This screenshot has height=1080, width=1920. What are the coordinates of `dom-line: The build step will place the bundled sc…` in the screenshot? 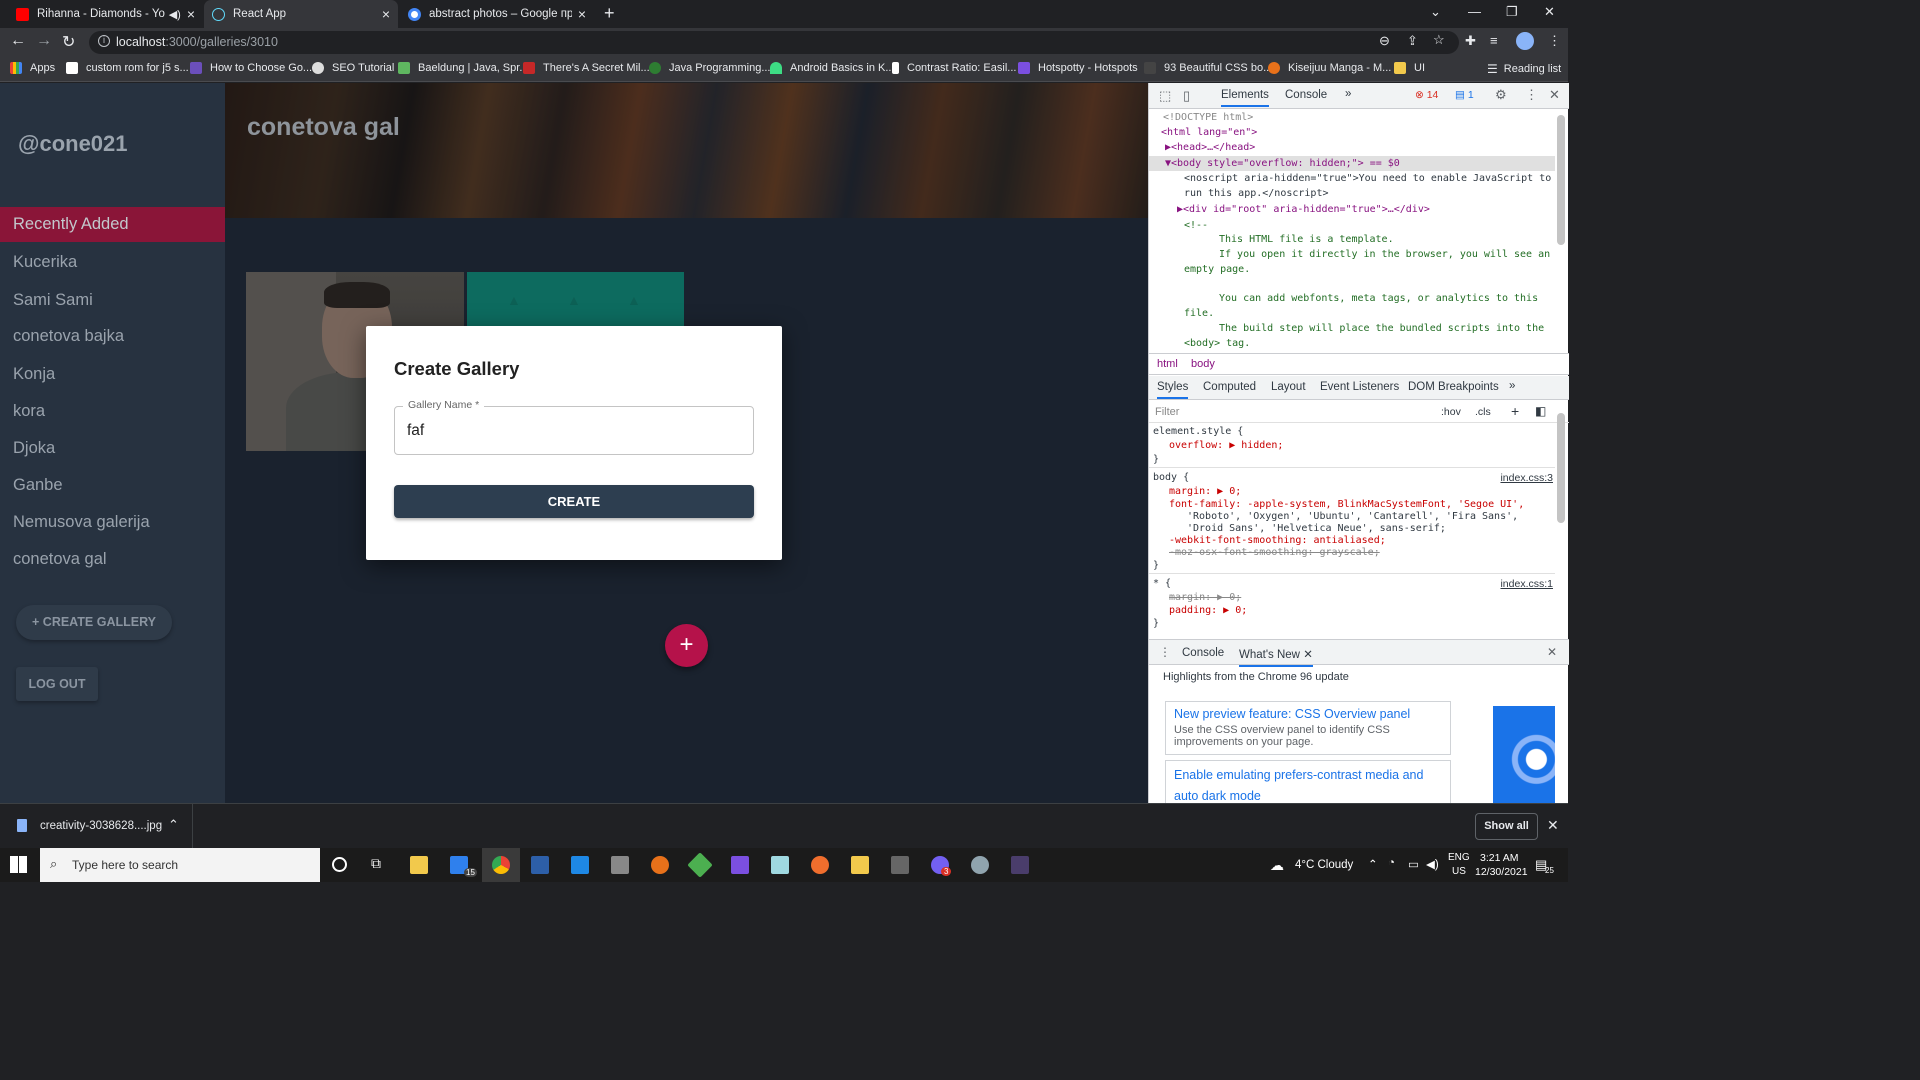 It's located at (1381, 328).